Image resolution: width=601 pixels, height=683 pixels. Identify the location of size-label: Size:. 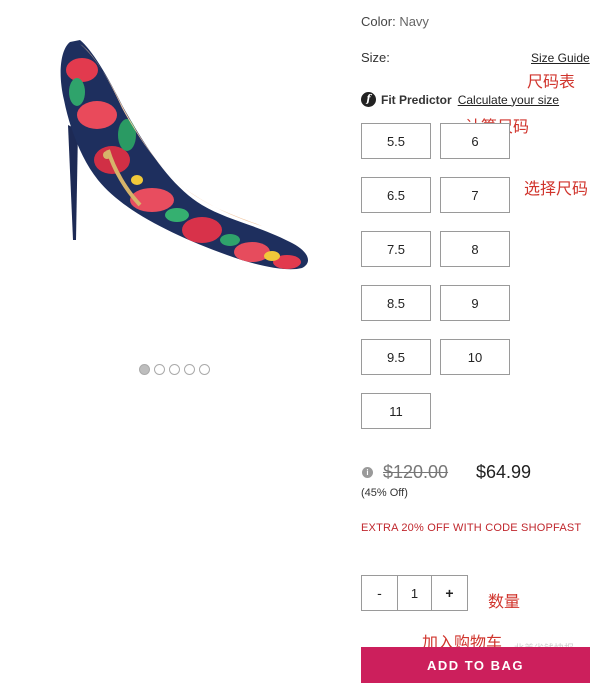
(375, 57).